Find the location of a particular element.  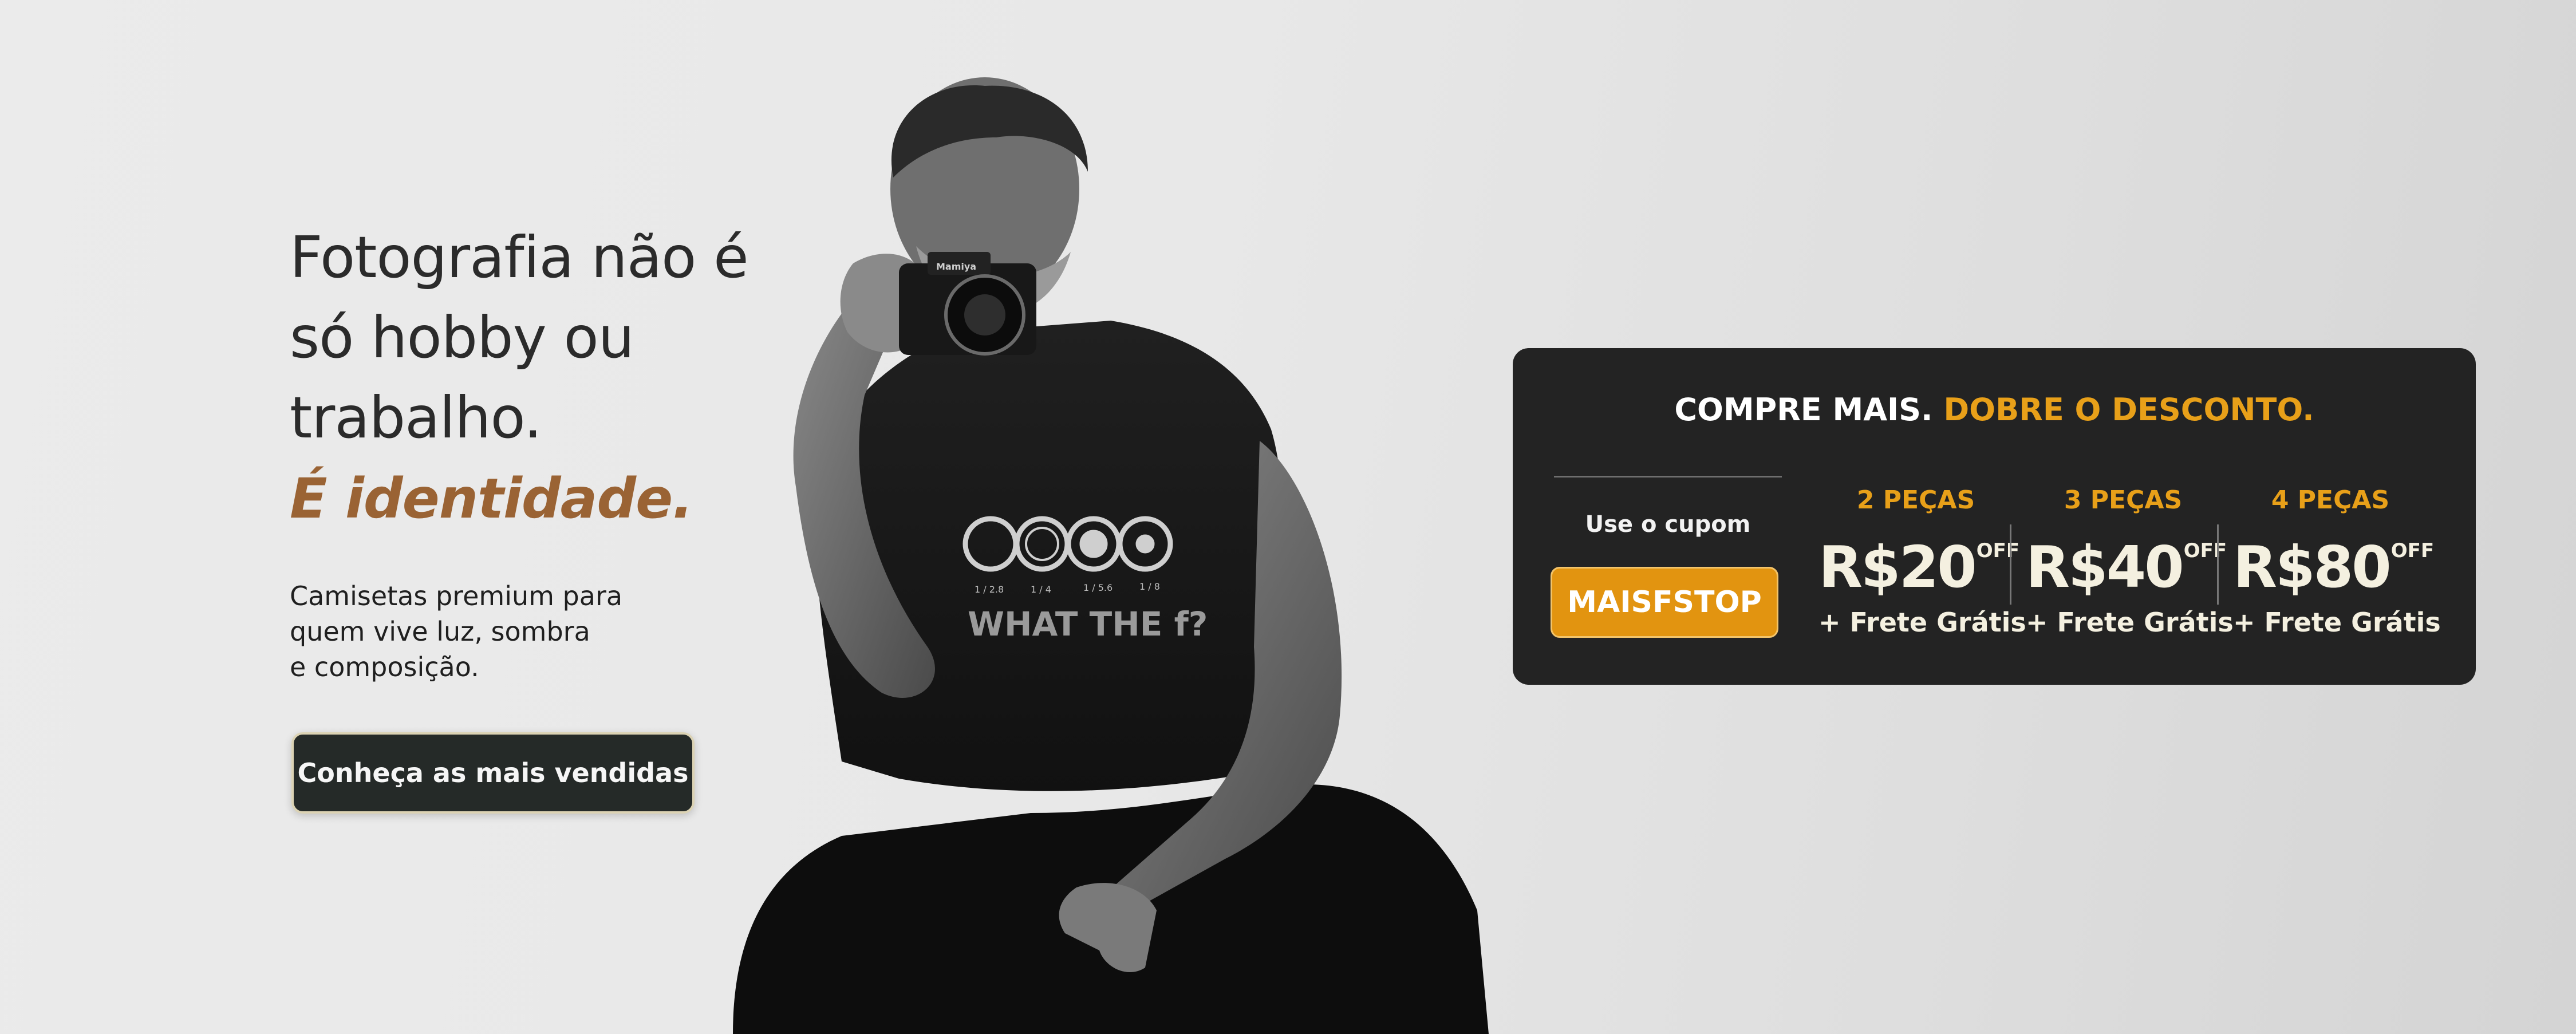

discount-tier-4: 4 PEÇAS R$80OFF + Frete Grátis is located at coordinates (2337, 562).